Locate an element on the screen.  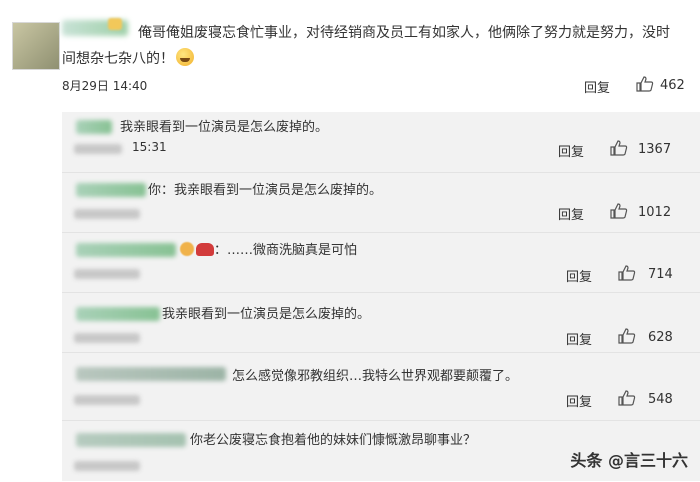
watermark: 头条 @言三十六 is located at coordinates (629, 460).